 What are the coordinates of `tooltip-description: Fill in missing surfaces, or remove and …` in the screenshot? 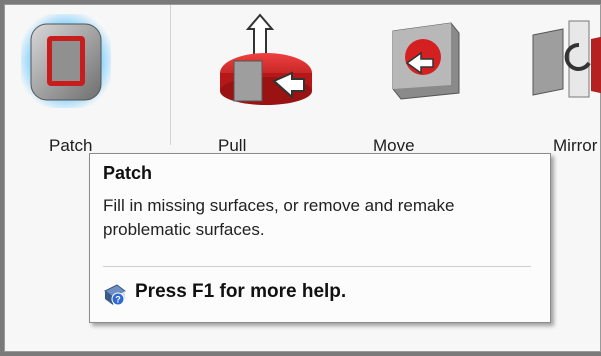 It's located at (279, 217).